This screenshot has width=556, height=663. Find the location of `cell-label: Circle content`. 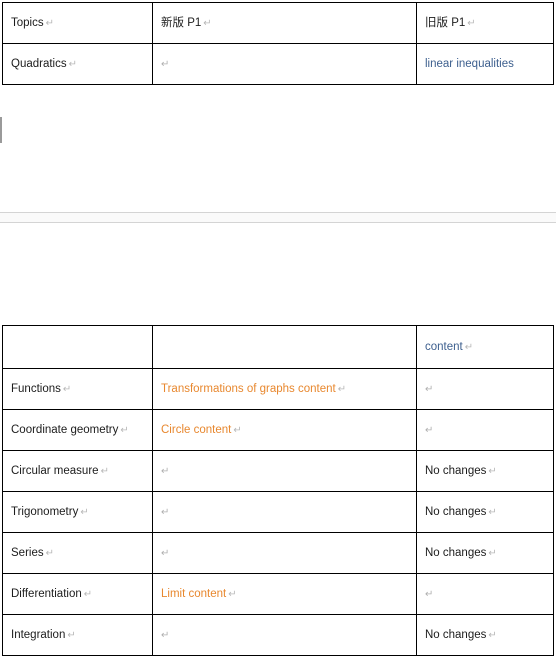

cell-label: Circle content is located at coordinates (196, 429).